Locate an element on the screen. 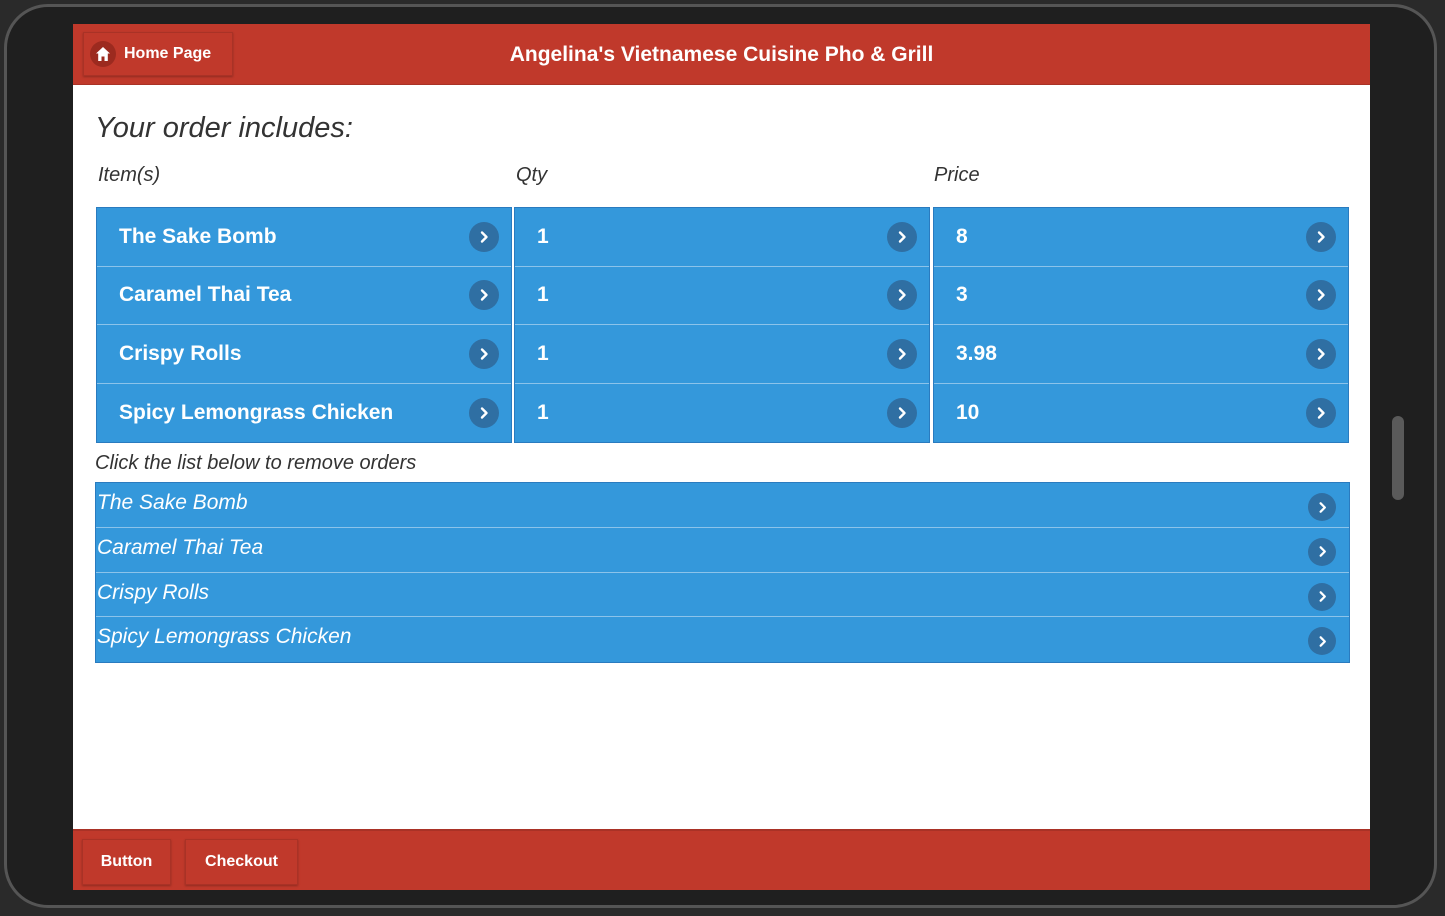  item-cell: Spicy Lemongrass Chicken is located at coordinates (304, 413).